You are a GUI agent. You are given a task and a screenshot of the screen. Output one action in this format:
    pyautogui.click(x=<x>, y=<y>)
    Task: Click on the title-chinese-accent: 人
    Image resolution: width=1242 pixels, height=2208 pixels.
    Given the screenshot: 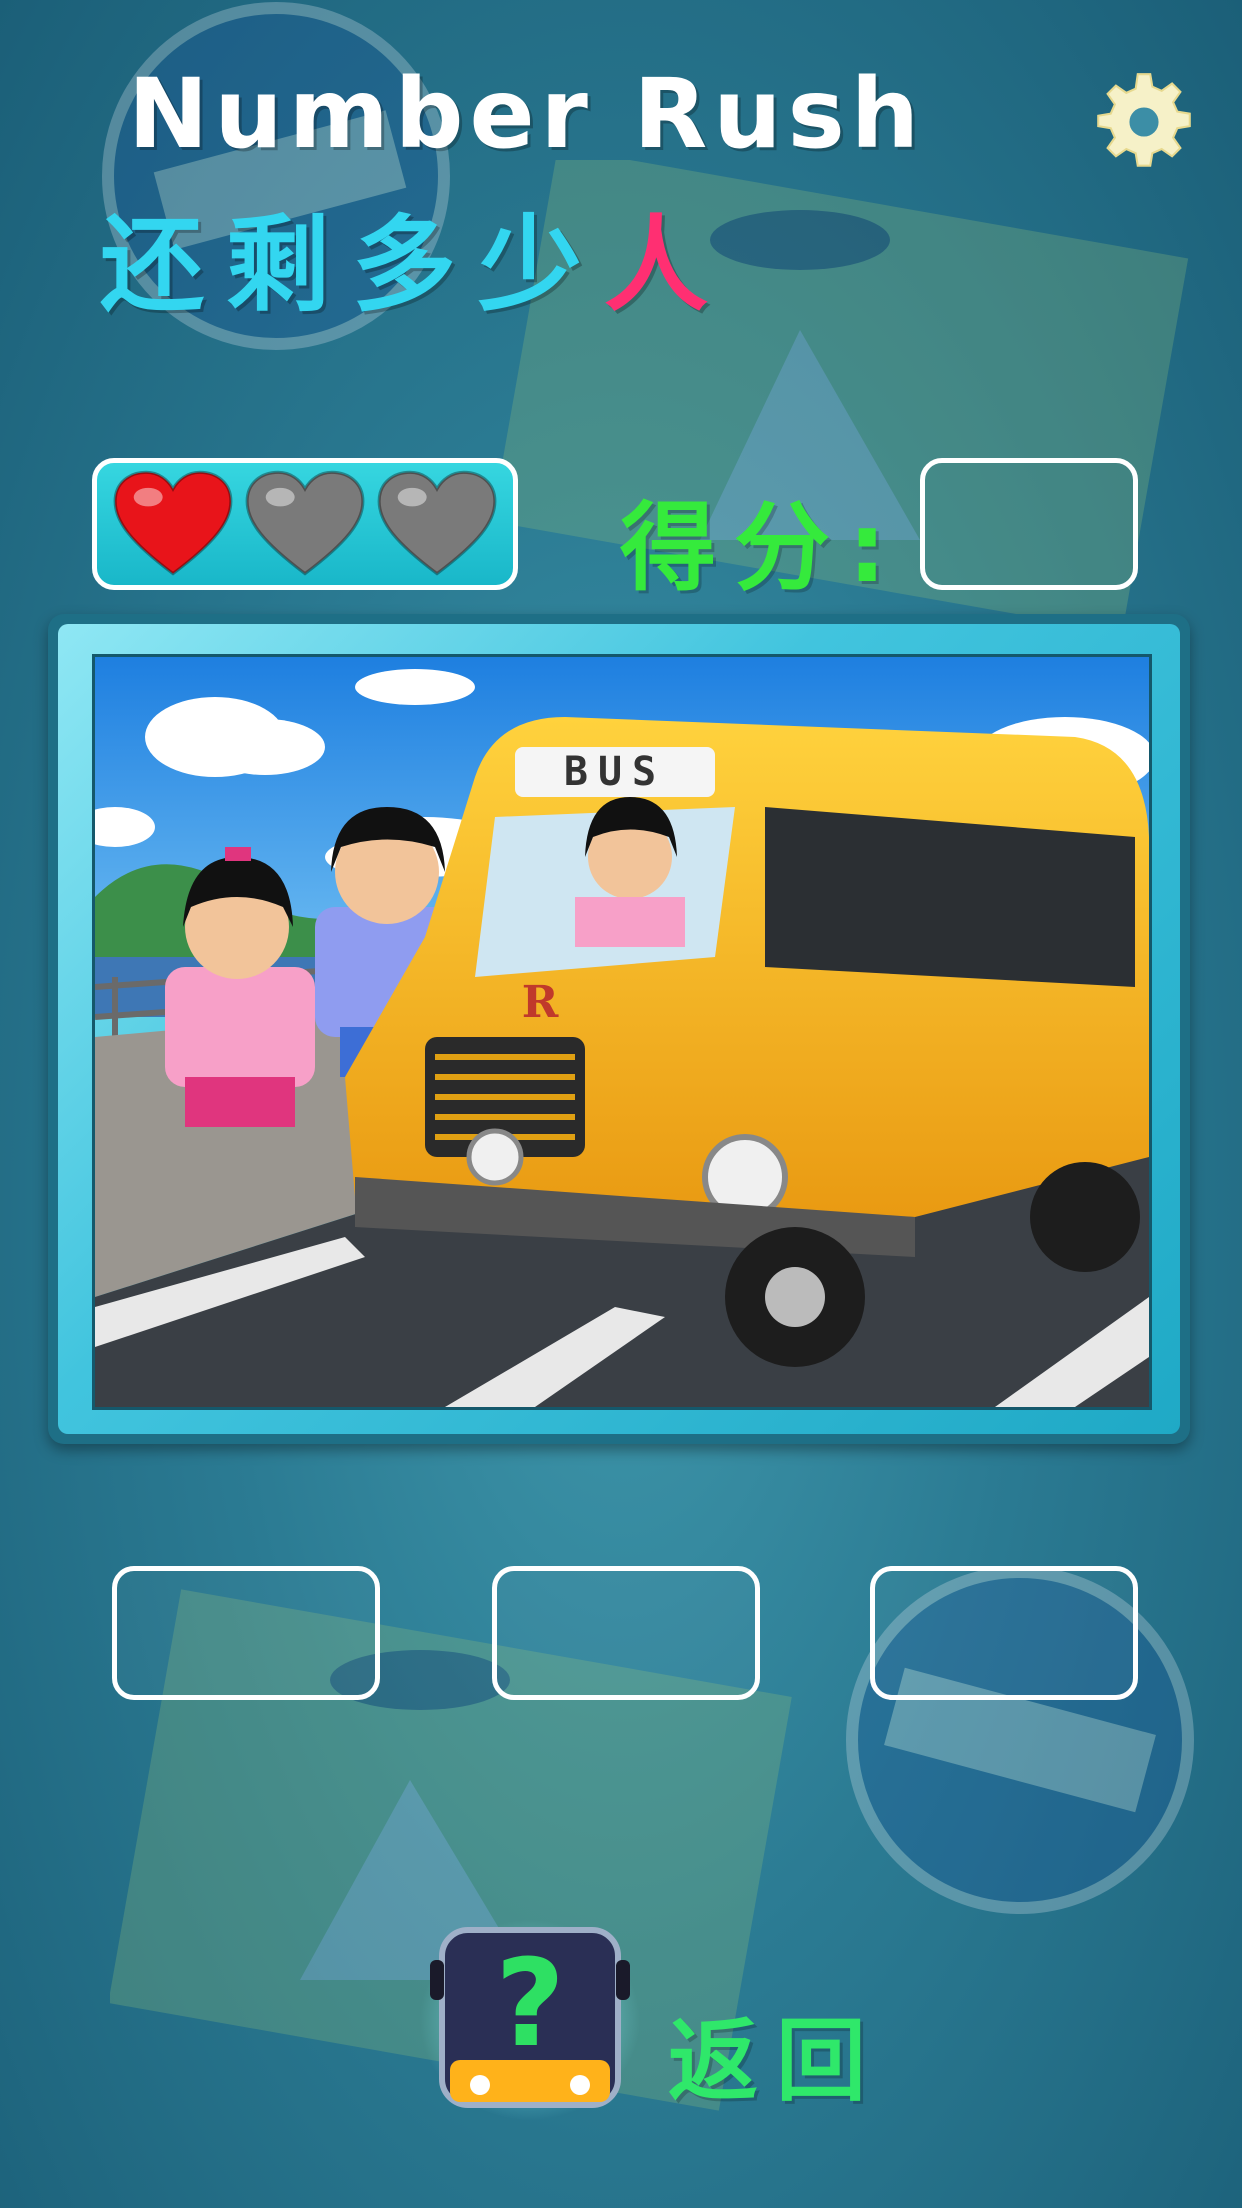 What is the action you would take?
    pyautogui.click(x=667, y=265)
    